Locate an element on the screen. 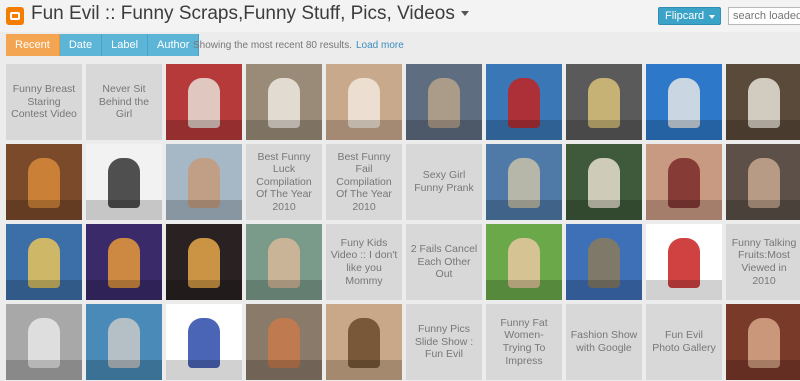  kid-drinking-thumbnail is located at coordinates (284, 262).